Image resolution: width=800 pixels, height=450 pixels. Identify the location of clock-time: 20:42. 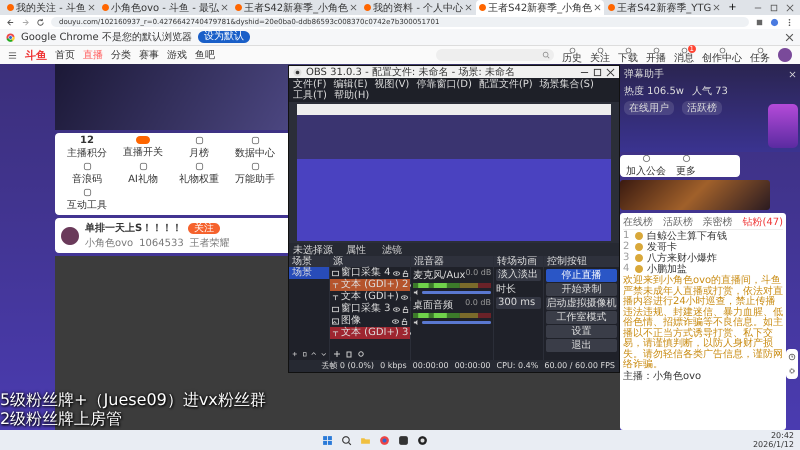
(782, 435).